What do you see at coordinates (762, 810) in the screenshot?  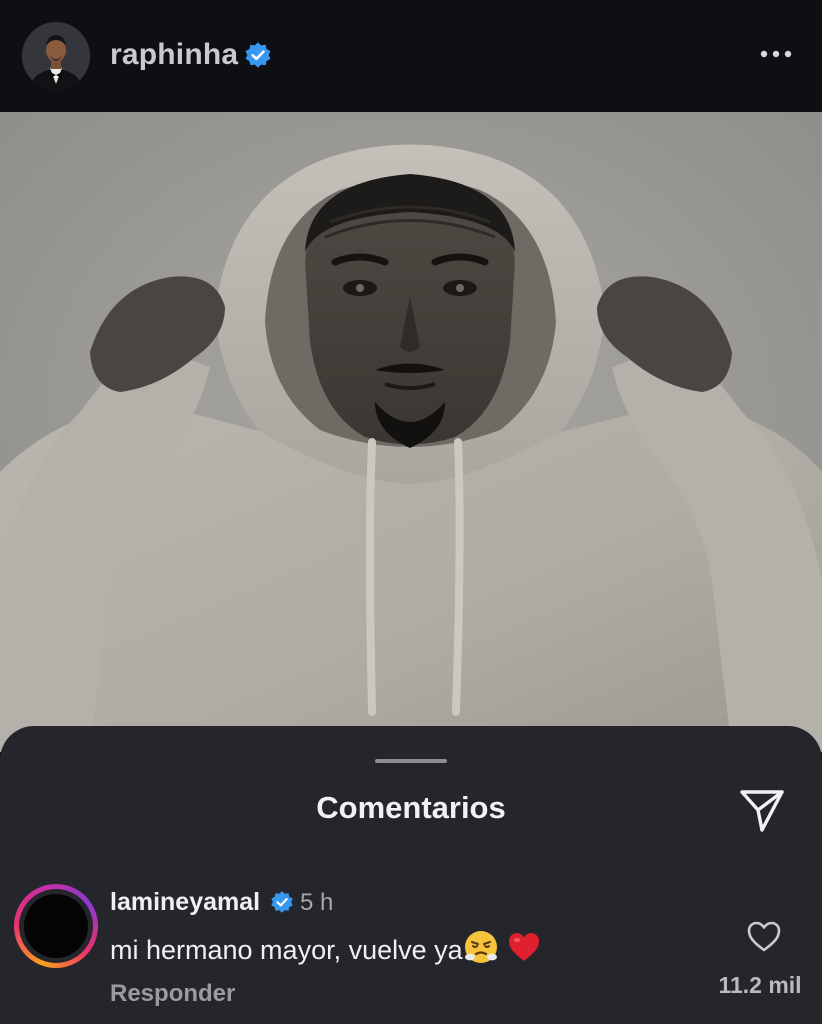 I see `paper-plane-icon` at bounding box center [762, 810].